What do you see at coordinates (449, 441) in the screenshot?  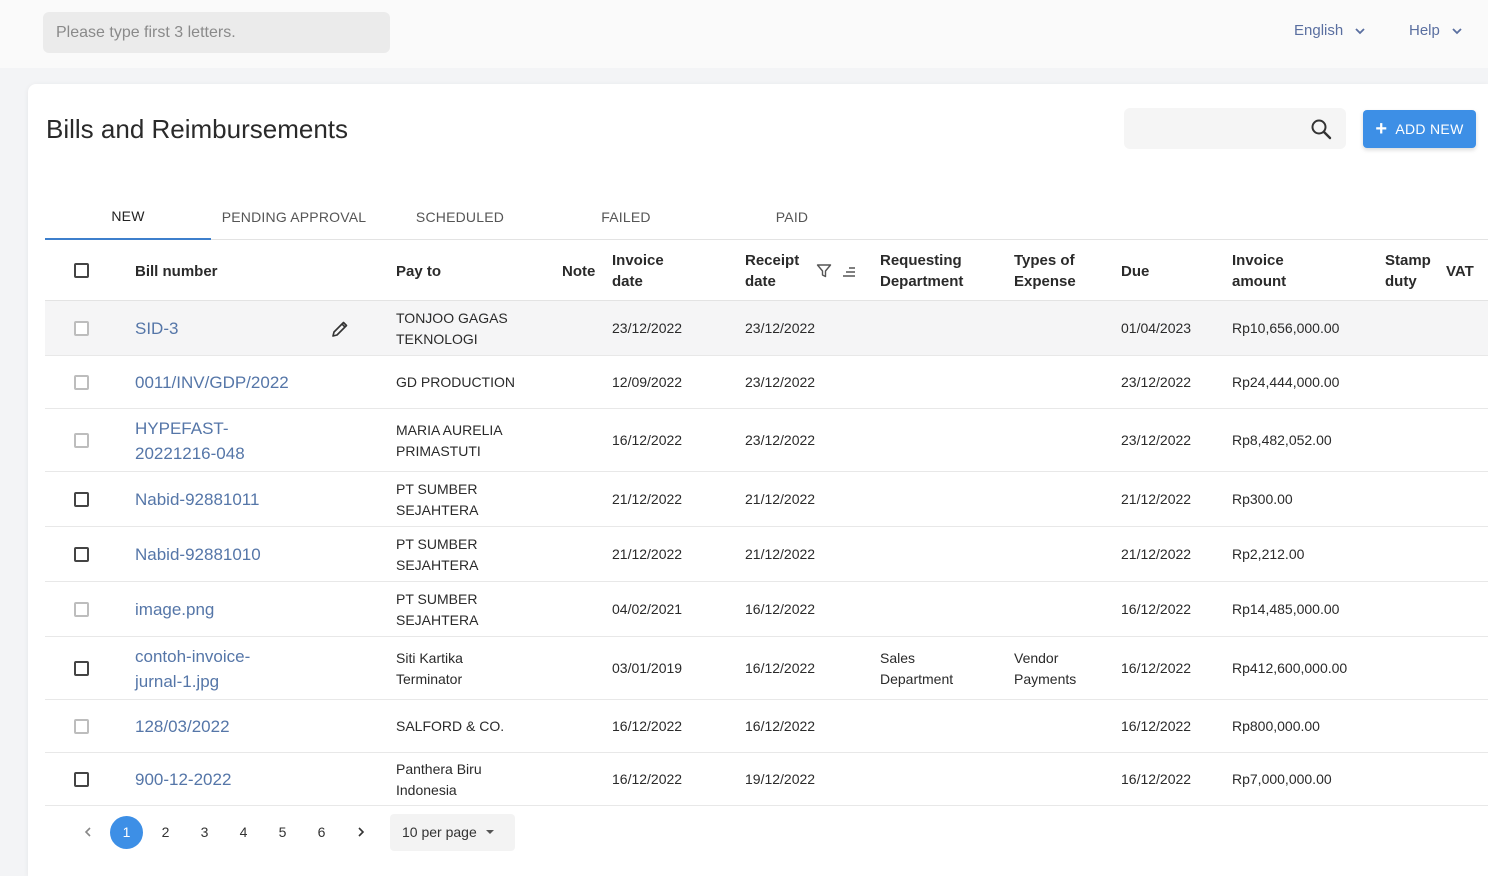 I see `pay-to-cell: MARIA AURELIA PRIMASTUTI` at bounding box center [449, 441].